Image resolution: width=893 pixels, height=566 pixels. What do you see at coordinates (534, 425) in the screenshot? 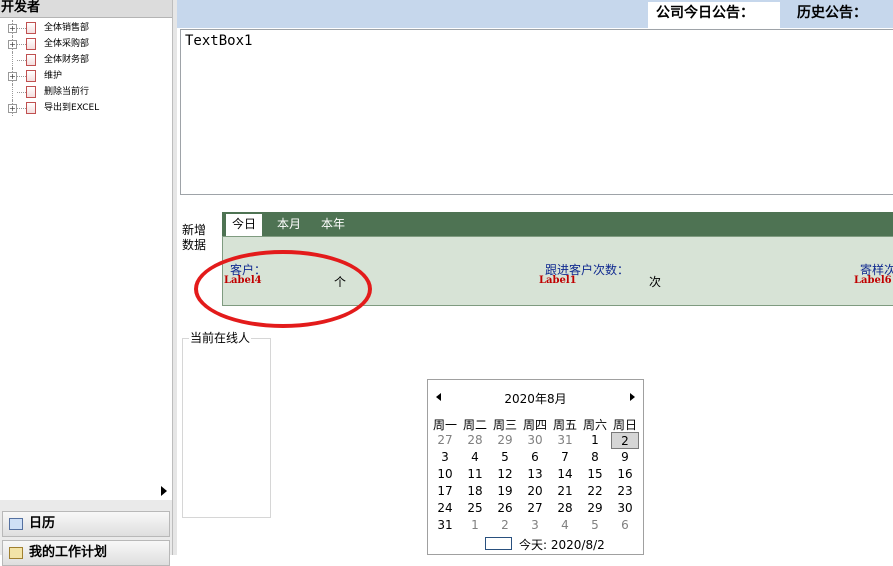
I see `weekday-header: 周四` at bounding box center [534, 425].